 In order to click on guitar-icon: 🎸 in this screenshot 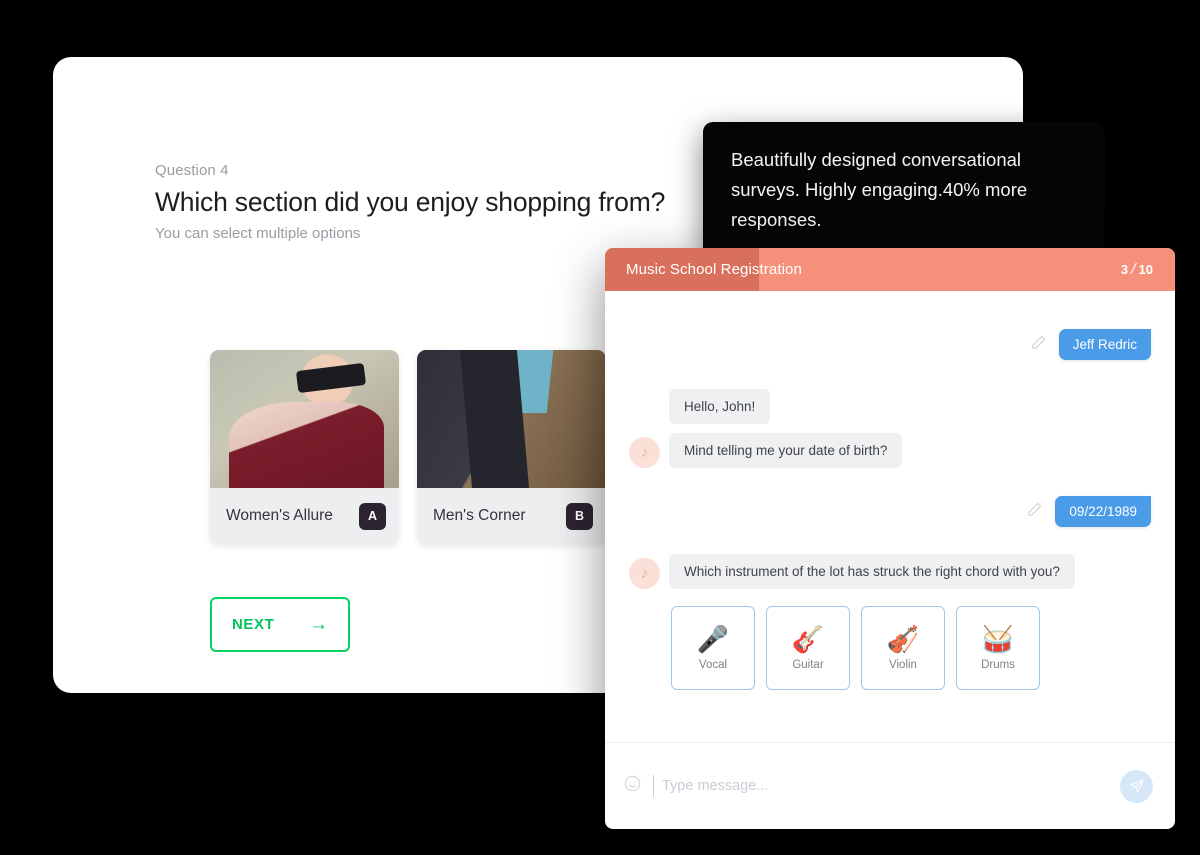, I will do `click(808, 638)`.